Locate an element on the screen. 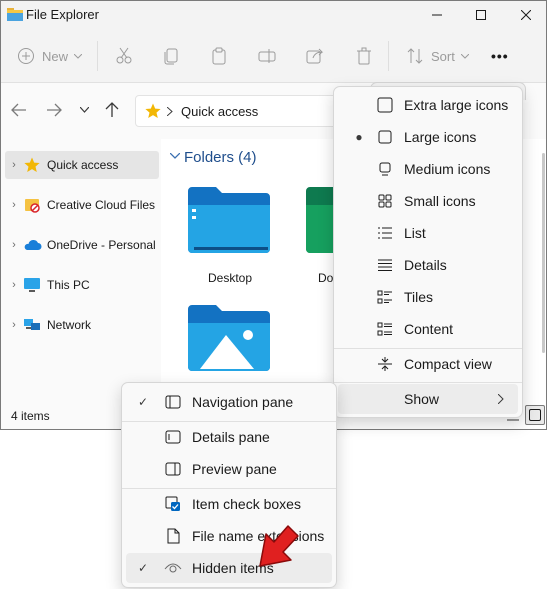 The height and width of the screenshot is (589, 547). pictures-folder-icon is located at coordinates (229, 338).